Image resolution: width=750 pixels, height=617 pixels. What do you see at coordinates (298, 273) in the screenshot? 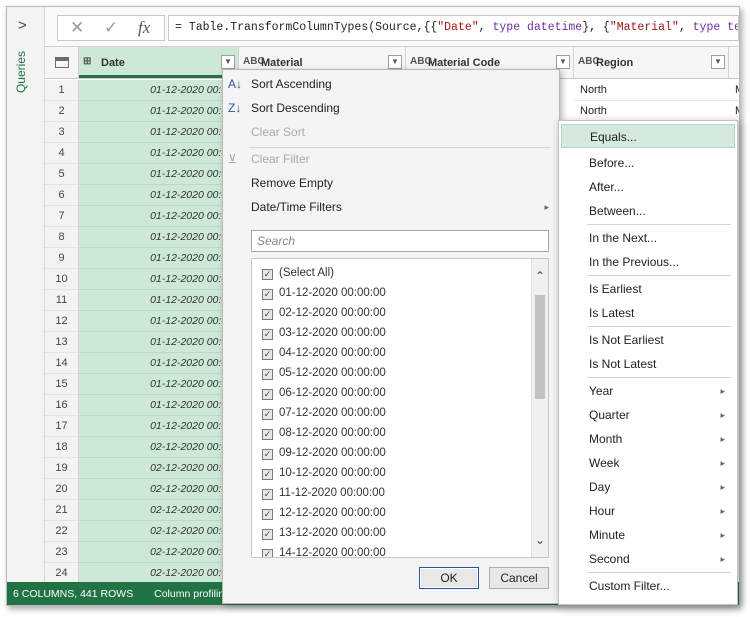
I see `select-all-checkbox-item: ✓ (Select All)` at bounding box center [298, 273].